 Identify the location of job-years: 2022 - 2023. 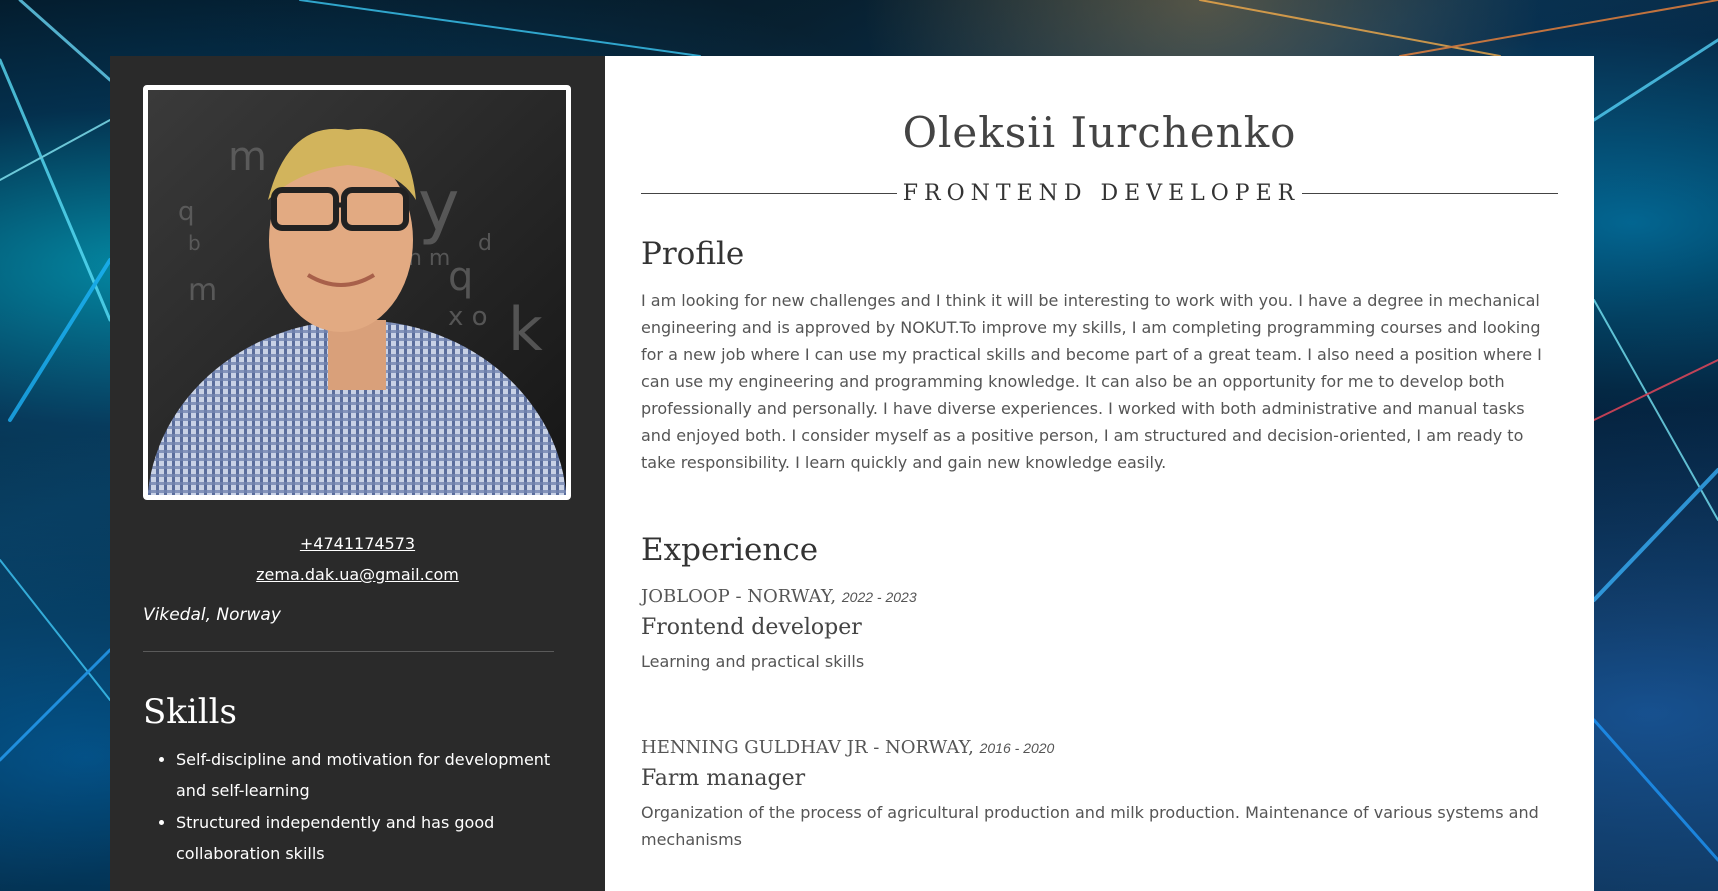
(879, 597).